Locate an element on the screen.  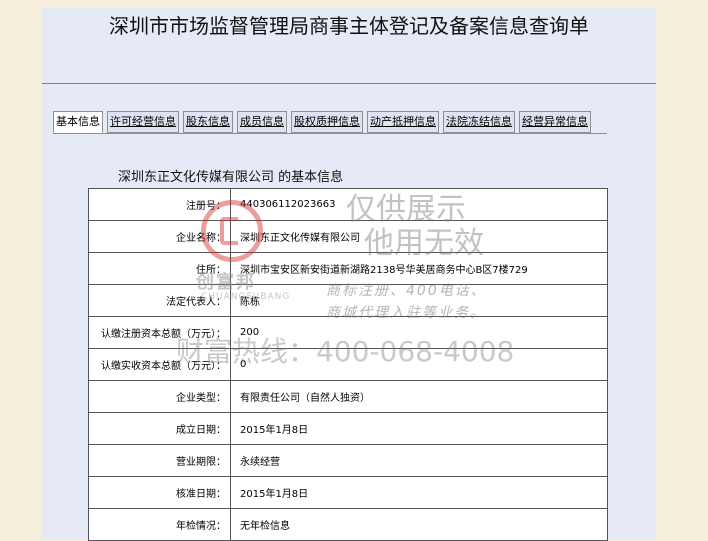
watermark-hotline: 财富热线：400-068-4008 is located at coordinates (345, 351).